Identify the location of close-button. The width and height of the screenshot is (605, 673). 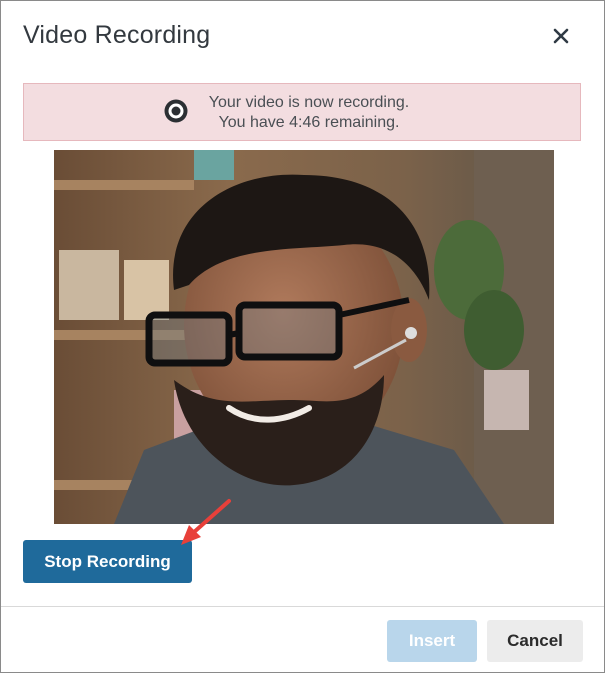
(561, 36).